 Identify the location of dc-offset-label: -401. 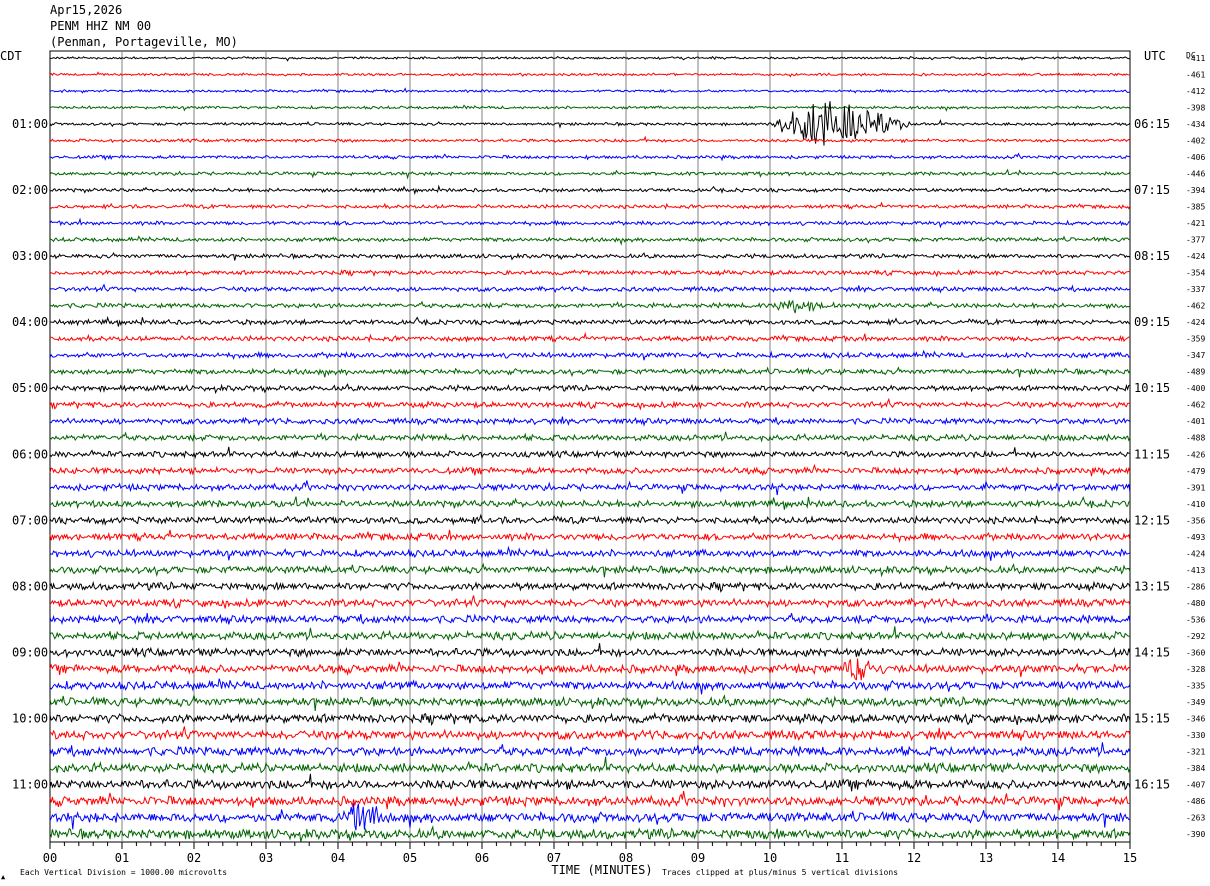
(1195, 421).